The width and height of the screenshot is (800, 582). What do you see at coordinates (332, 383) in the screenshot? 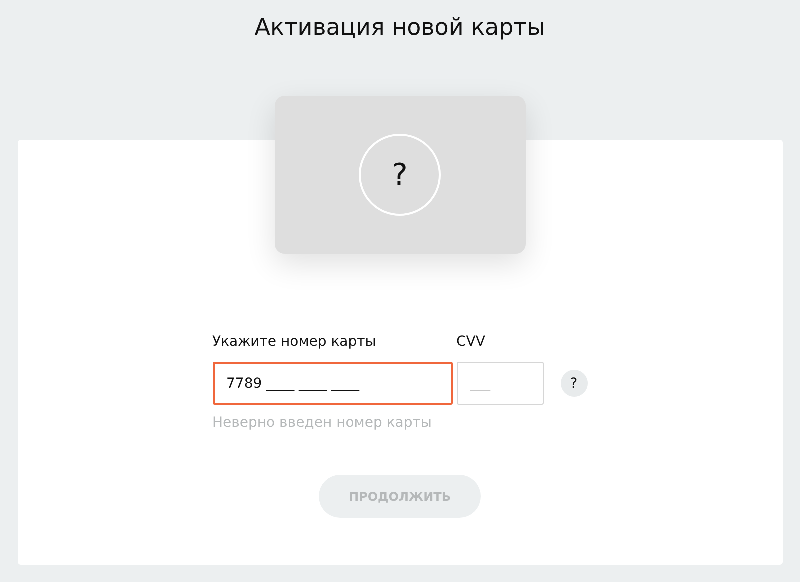
I see `card-number-field: 7789 ____ ____ ____` at bounding box center [332, 383].